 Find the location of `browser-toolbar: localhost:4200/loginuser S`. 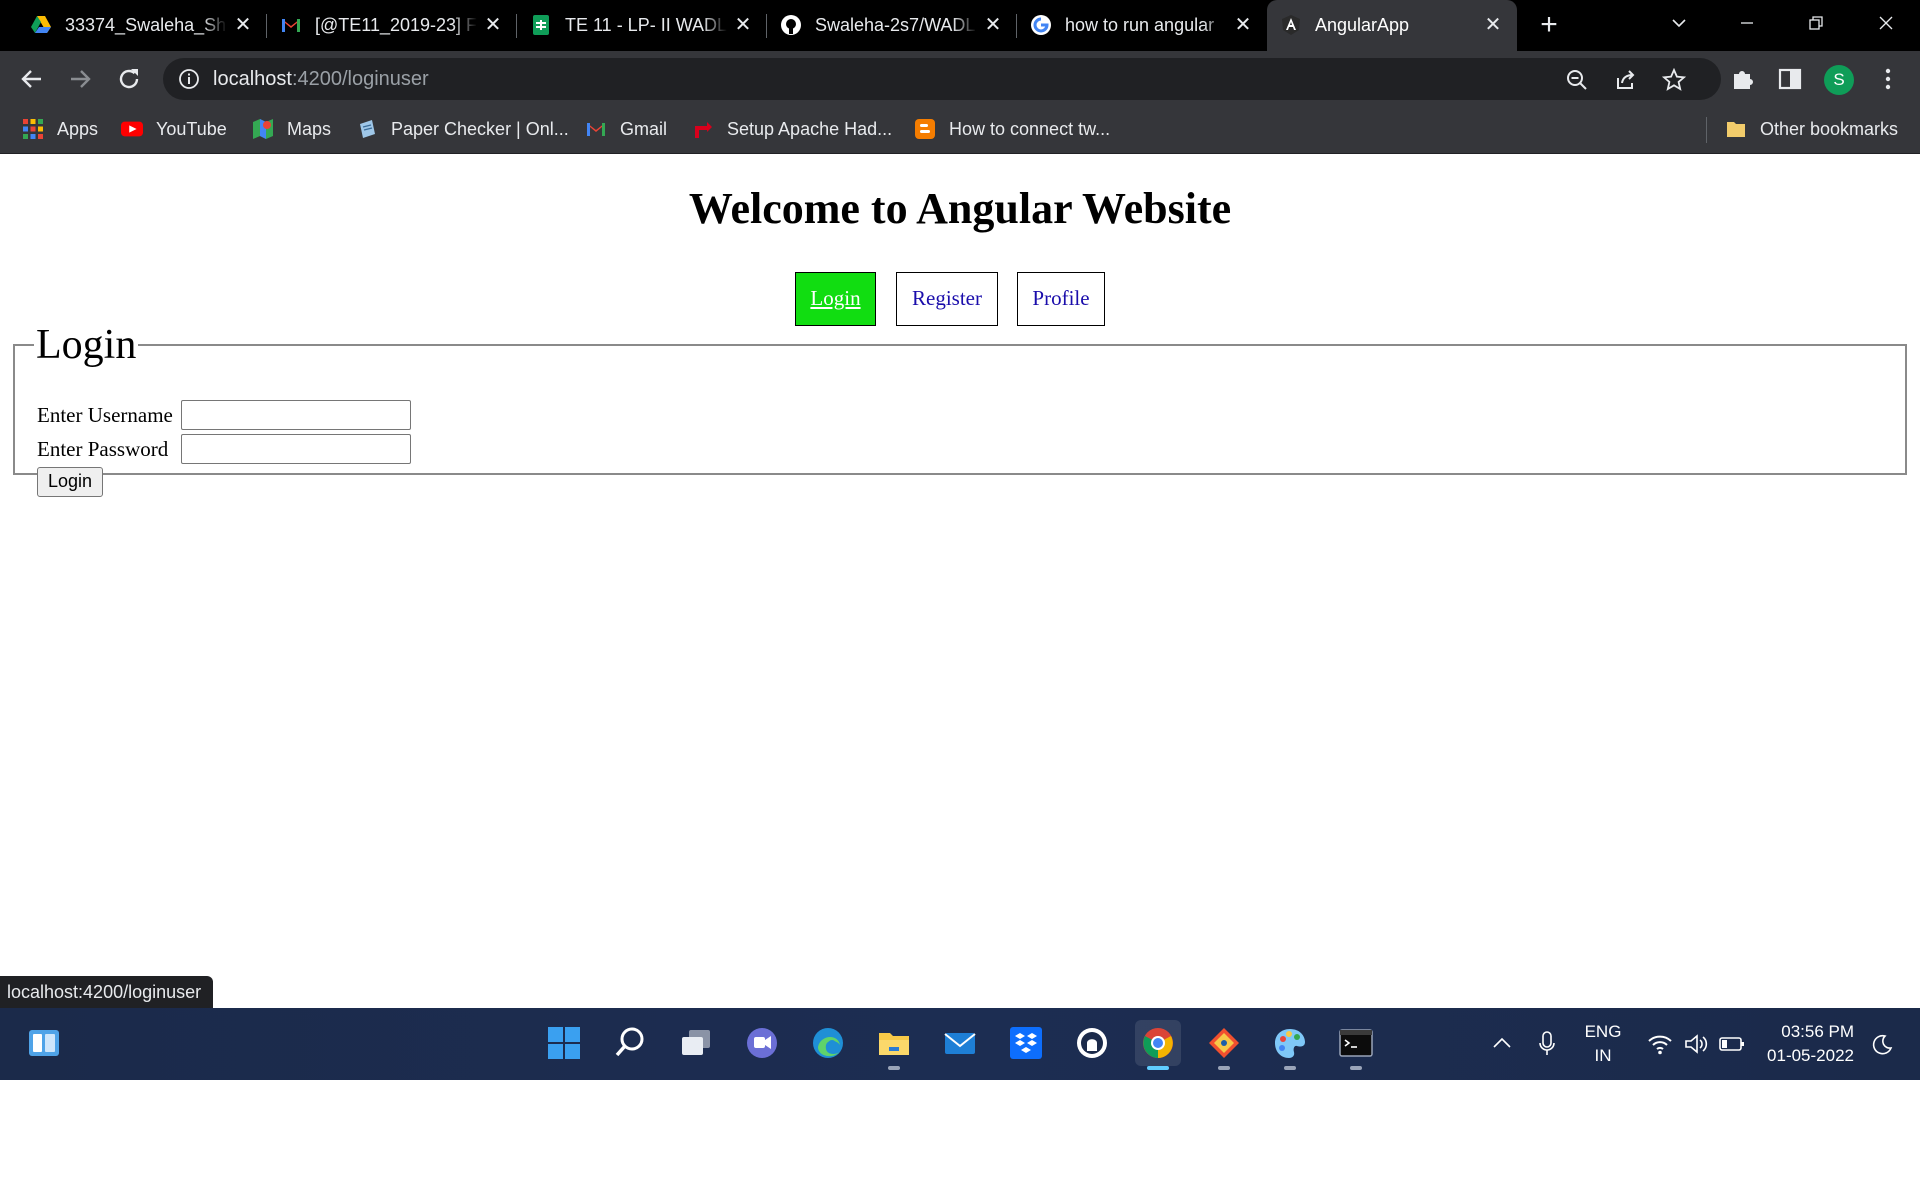

browser-toolbar: localhost:4200/loginuser S is located at coordinates (960, 79).